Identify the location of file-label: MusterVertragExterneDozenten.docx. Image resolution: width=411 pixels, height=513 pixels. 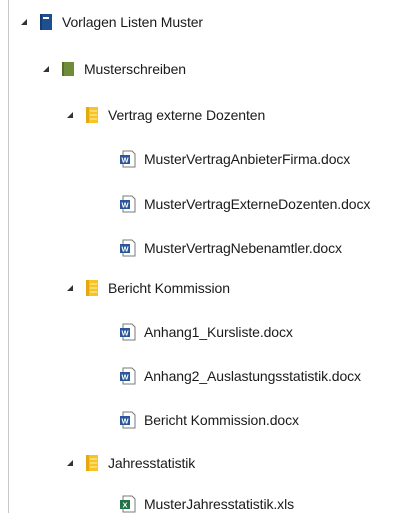
(257, 204).